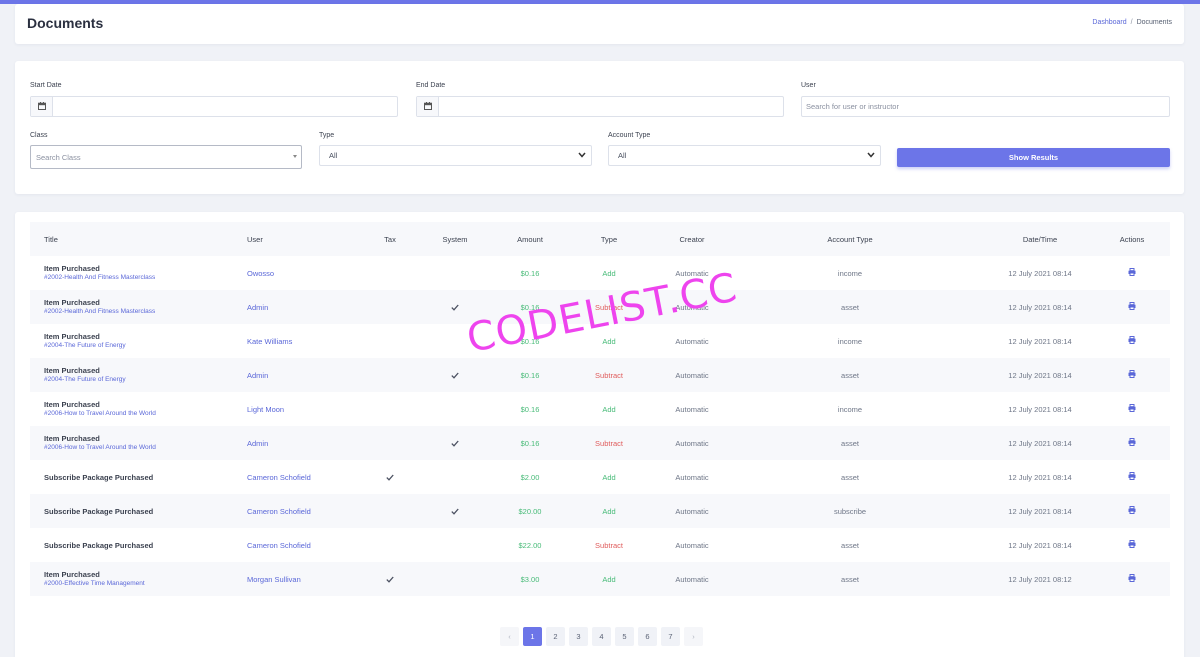 Image resolution: width=1200 pixels, height=657 pixels. I want to click on cell-amount: $3.00, so click(530, 579).